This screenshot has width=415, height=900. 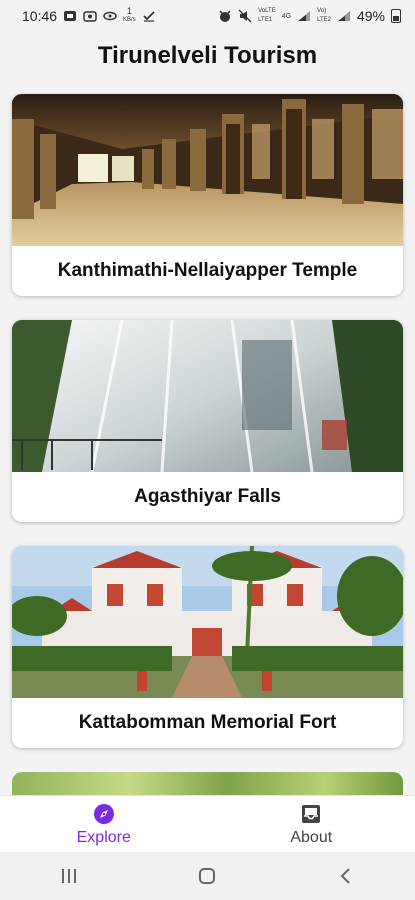 I want to click on home-icon, so click(x=207, y=876).